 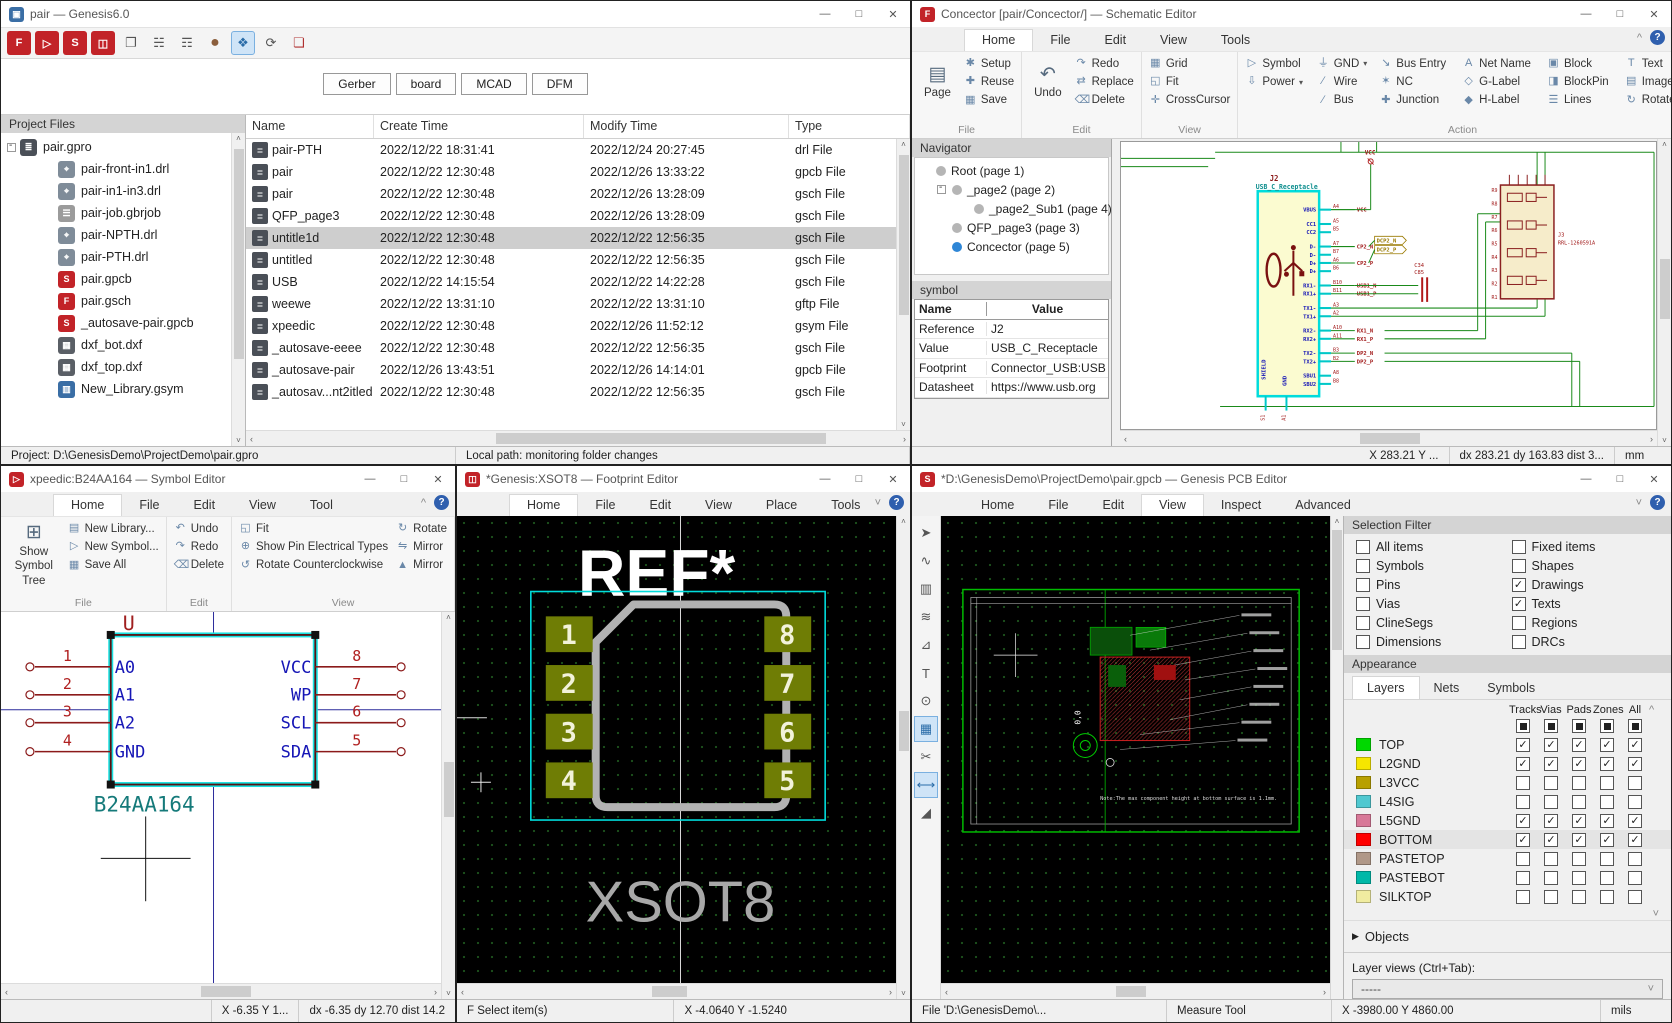 What do you see at coordinates (221, 797) in the screenshot?
I see `symbol-canvas: U 1 A0 2 A1 3 A2 4 GND 8 VCC 7 WP 6 SCL 5 SDA B24AA164` at bounding box center [221, 797].